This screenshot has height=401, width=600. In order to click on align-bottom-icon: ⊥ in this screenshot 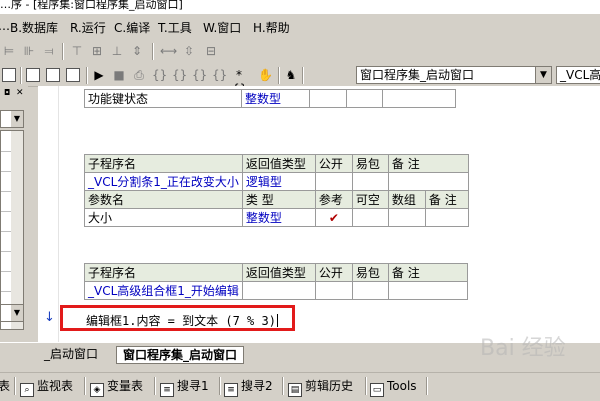, I will do `click(117, 51)`.